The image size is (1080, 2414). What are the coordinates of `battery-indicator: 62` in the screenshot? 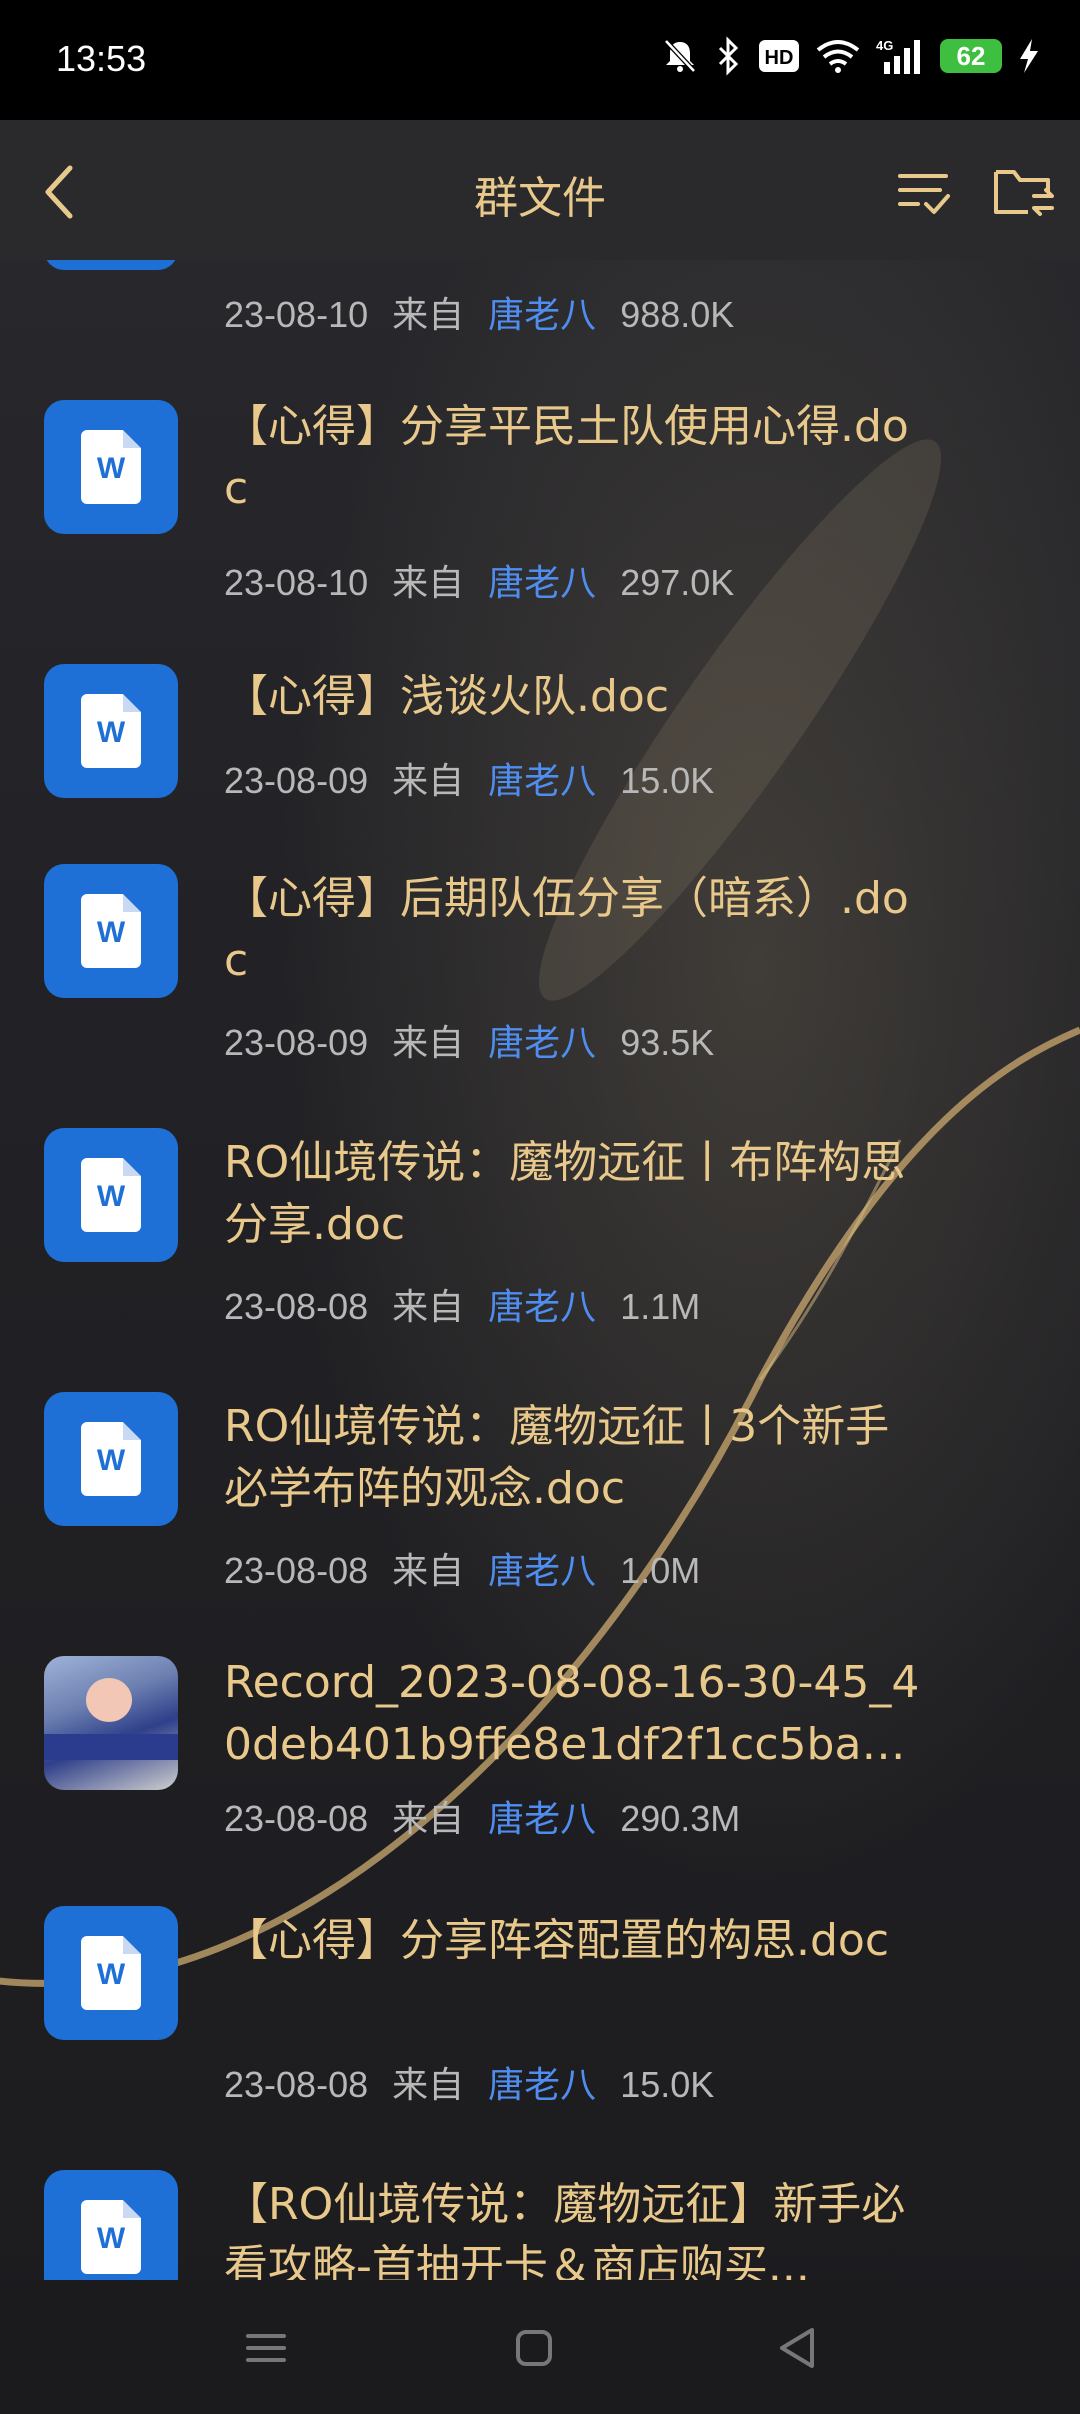 It's located at (971, 56).